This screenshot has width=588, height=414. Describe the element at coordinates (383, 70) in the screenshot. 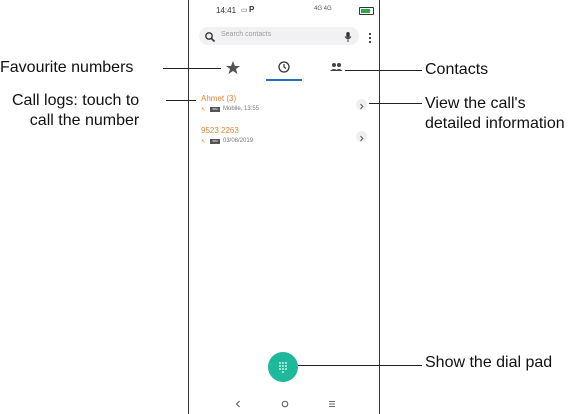

I see `callout-line-contacts` at that location.